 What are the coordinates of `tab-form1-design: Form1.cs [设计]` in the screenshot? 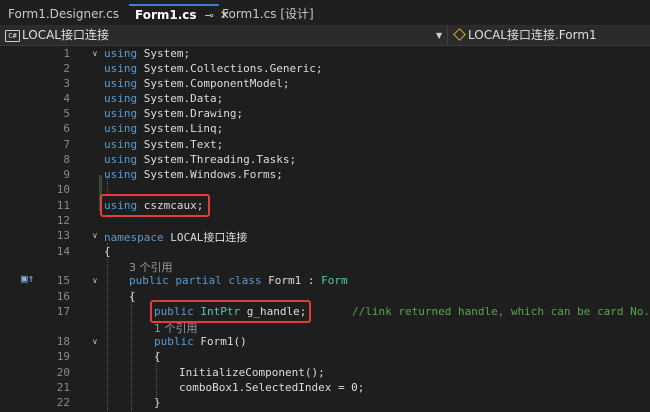 It's located at (268, 14).